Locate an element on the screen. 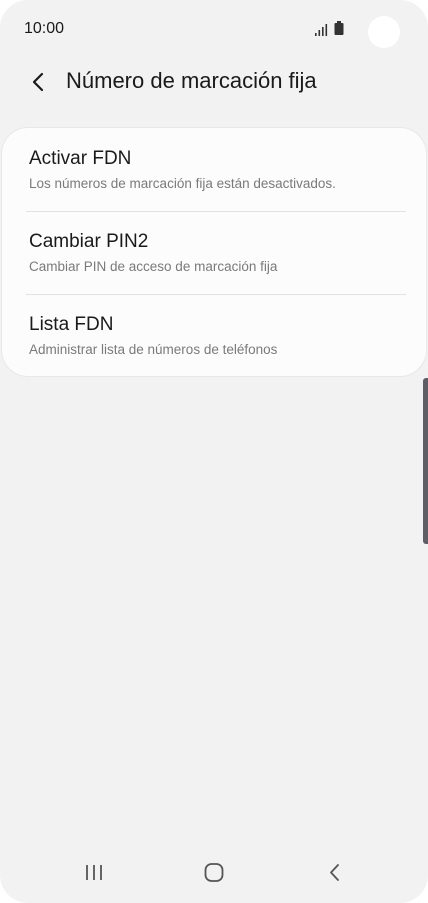 This screenshot has width=428, height=903. page-title: Número de marcación fija is located at coordinates (191, 80).